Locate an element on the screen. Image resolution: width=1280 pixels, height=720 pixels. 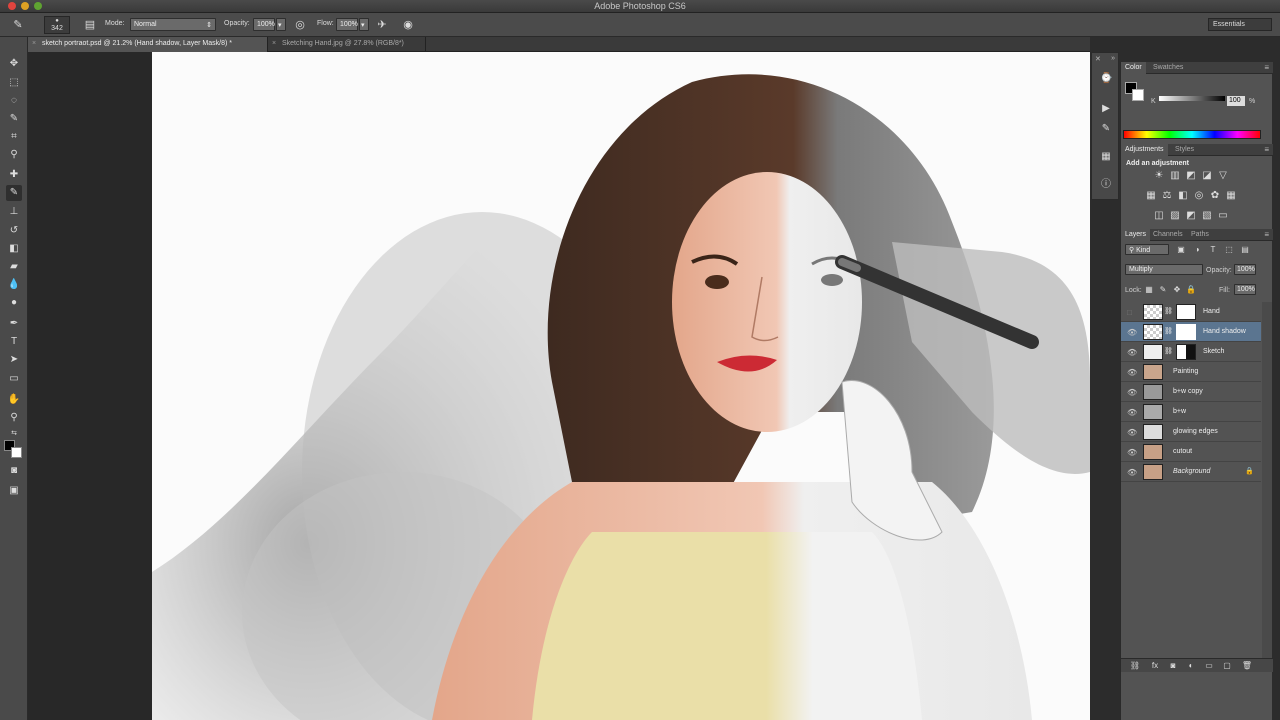
curves-icon: ◩ is located at coordinates (1191, 176).